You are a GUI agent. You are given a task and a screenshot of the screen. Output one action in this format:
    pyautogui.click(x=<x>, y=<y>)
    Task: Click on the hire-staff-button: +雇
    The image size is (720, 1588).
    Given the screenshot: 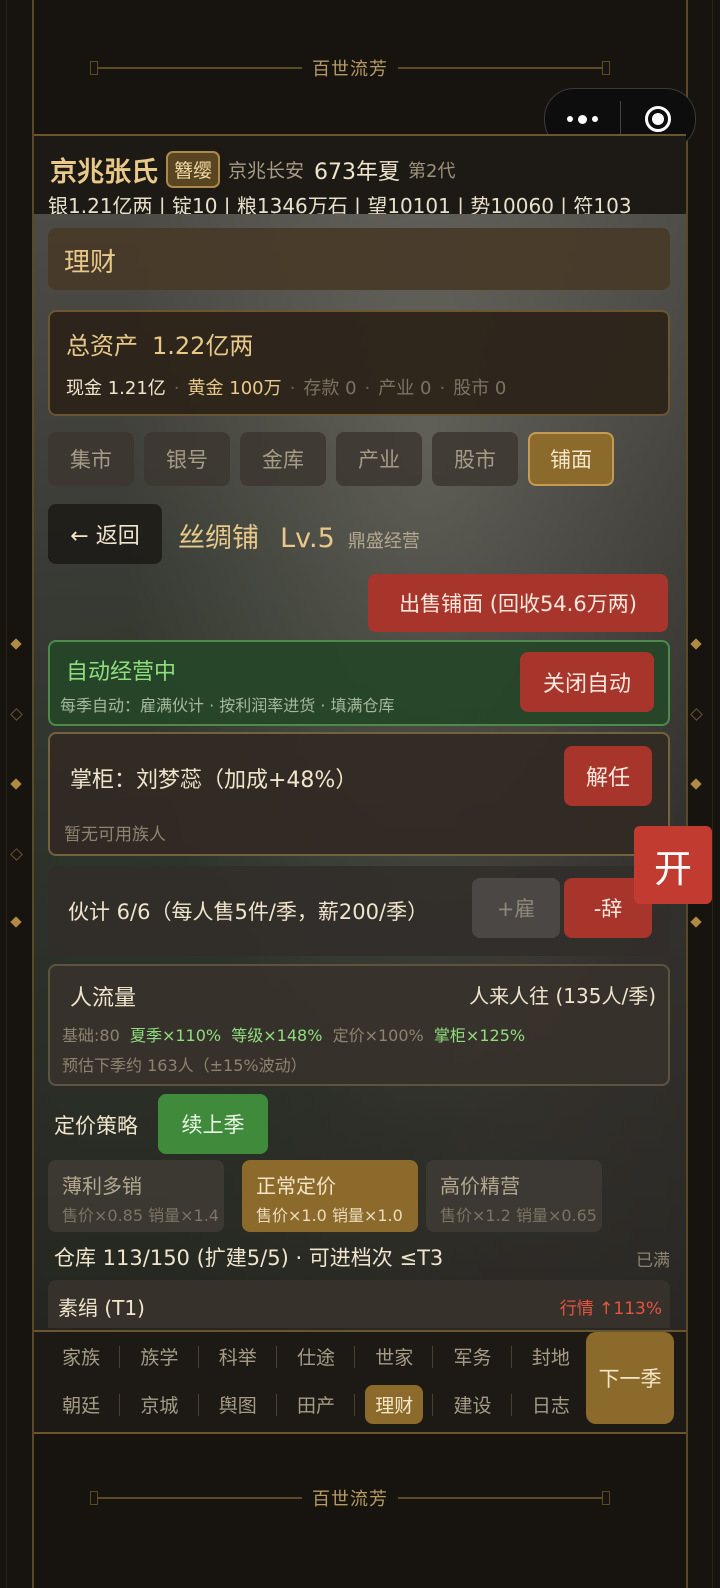 What is the action you would take?
    pyautogui.click(x=516, y=908)
    